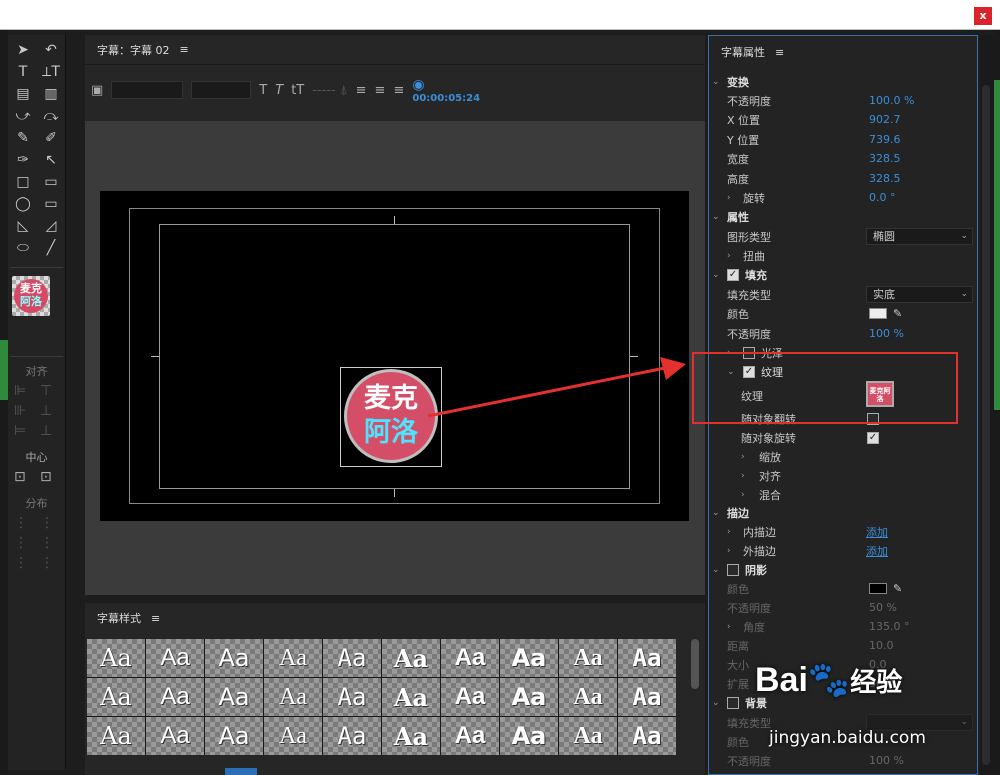 This screenshot has width=1000, height=775. I want to click on rotation-value: 0.0 °, so click(882, 197).